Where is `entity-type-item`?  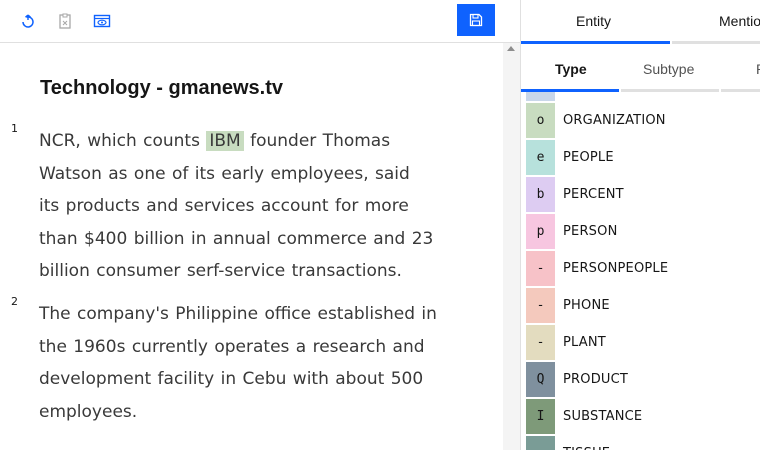 entity-type-item is located at coordinates (641, 97).